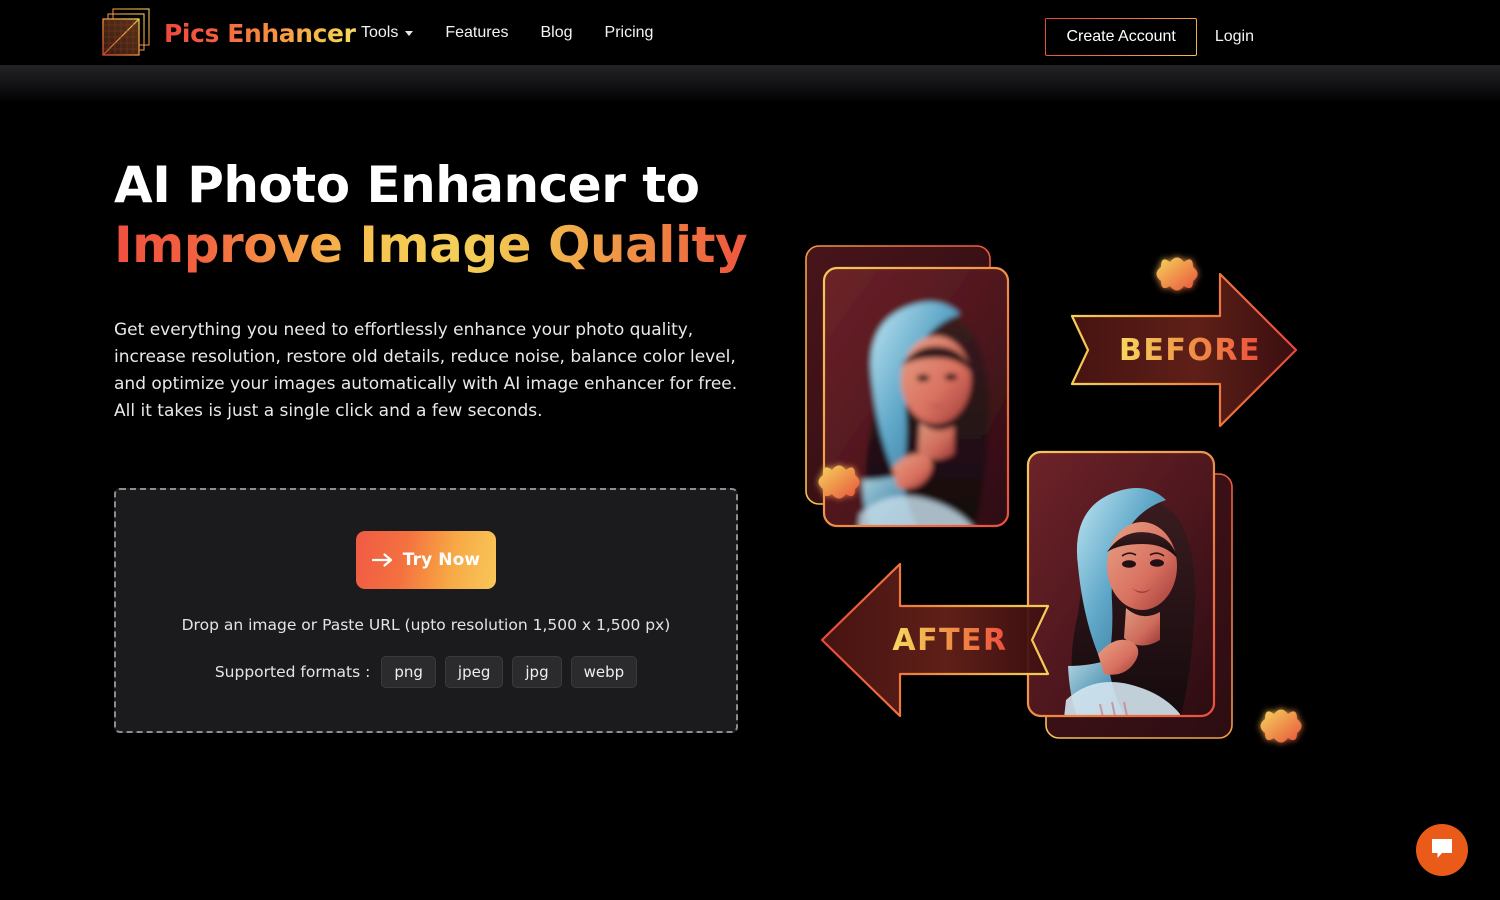 This screenshot has height=900, width=1500. Describe the element at coordinates (1190, 350) in the screenshot. I see `before-label: BEFORE` at that location.